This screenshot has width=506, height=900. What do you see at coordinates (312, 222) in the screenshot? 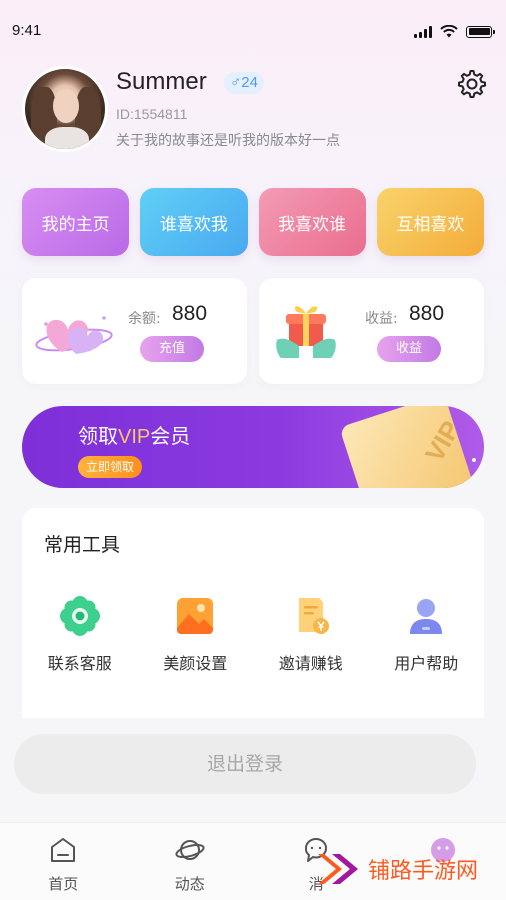
I see `who-i-like-button: 我喜欢谁` at bounding box center [312, 222].